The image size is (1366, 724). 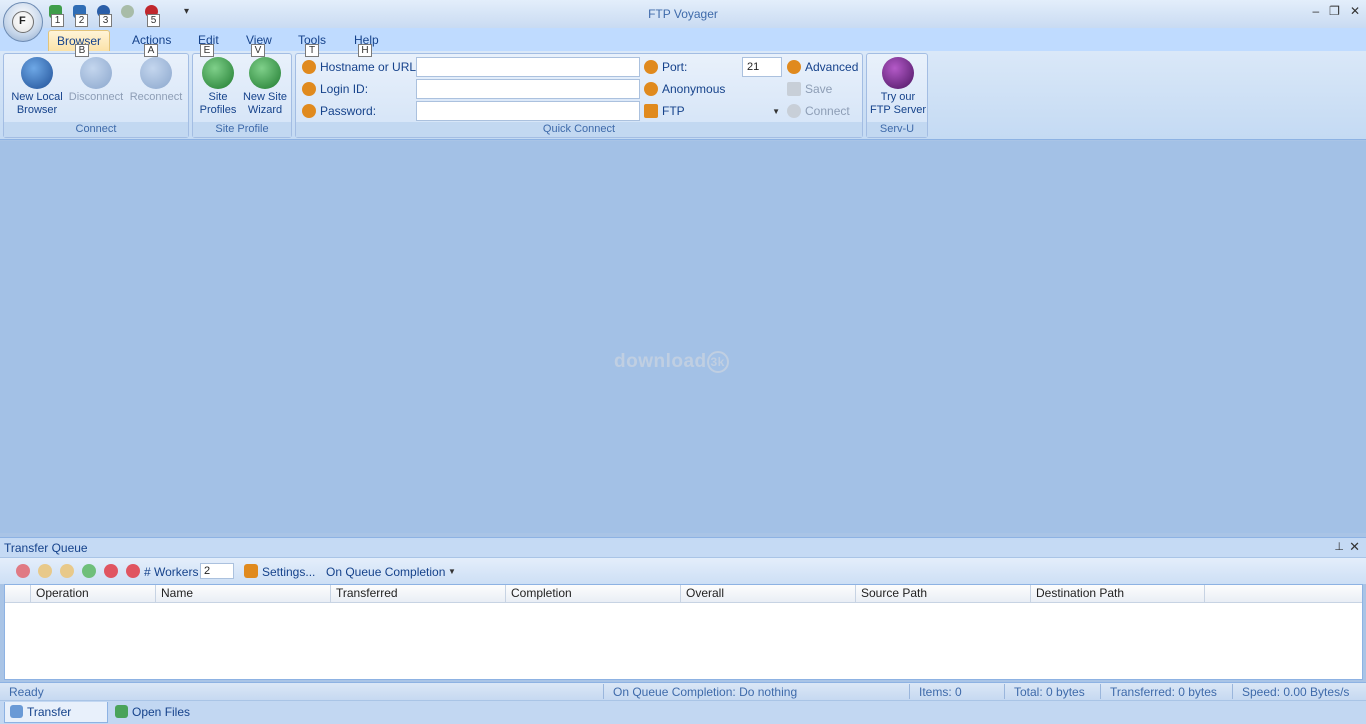 I want to click on password-input, so click(x=528, y=111).